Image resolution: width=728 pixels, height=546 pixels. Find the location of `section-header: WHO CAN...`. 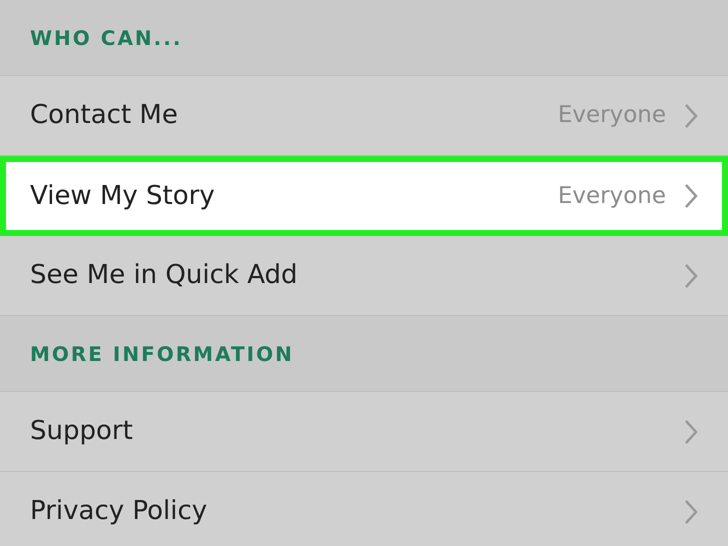

section-header: WHO CAN... is located at coordinates (106, 38).